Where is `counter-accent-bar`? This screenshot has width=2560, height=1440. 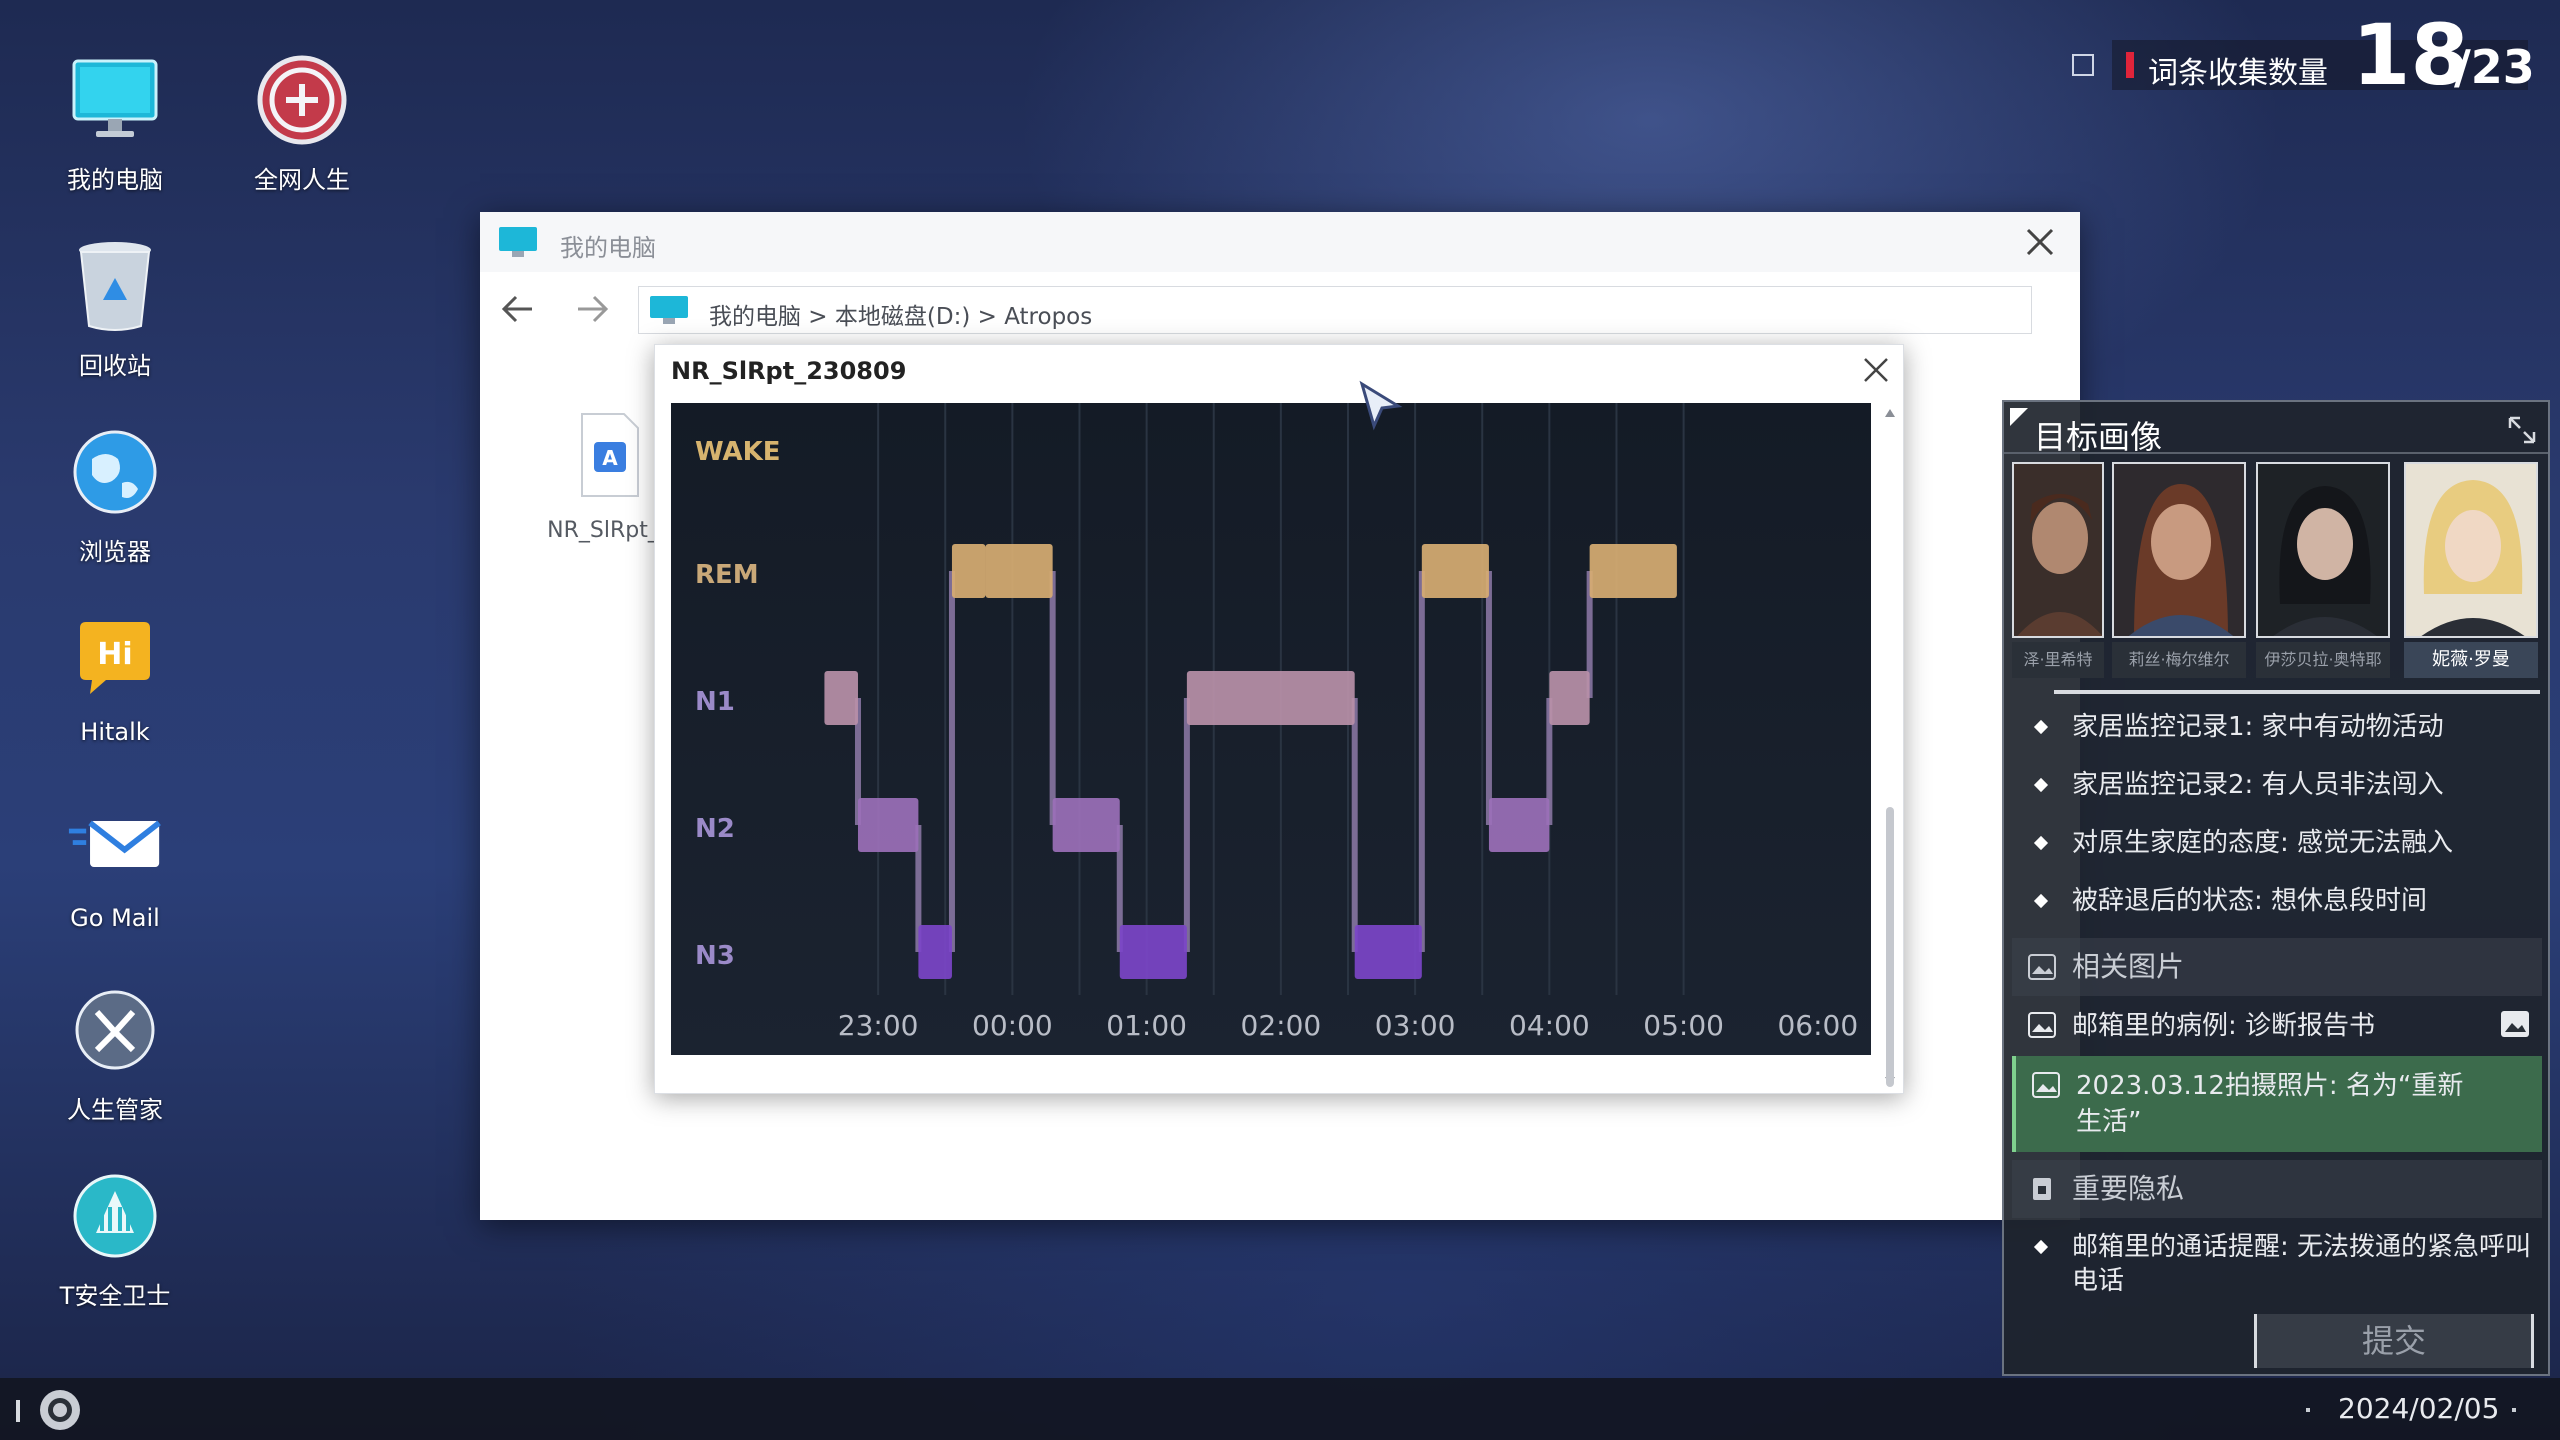 counter-accent-bar is located at coordinates (2130, 65).